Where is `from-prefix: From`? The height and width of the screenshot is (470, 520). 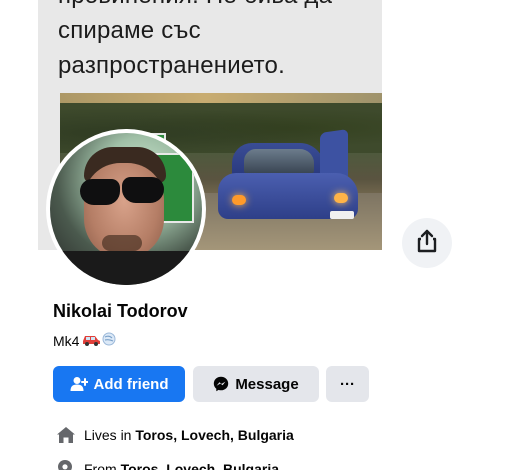 from-prefix: From is located at coordinates (100, 465).